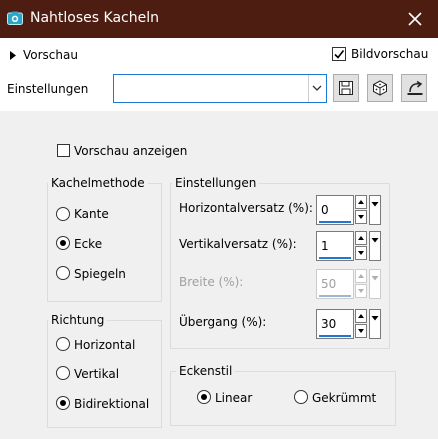 This screenshot has width=438, height=439. What do you see at coordinates (63, 273) in the screenshot?
I see `radio-spiegeln` at bounding box center [63, 273].